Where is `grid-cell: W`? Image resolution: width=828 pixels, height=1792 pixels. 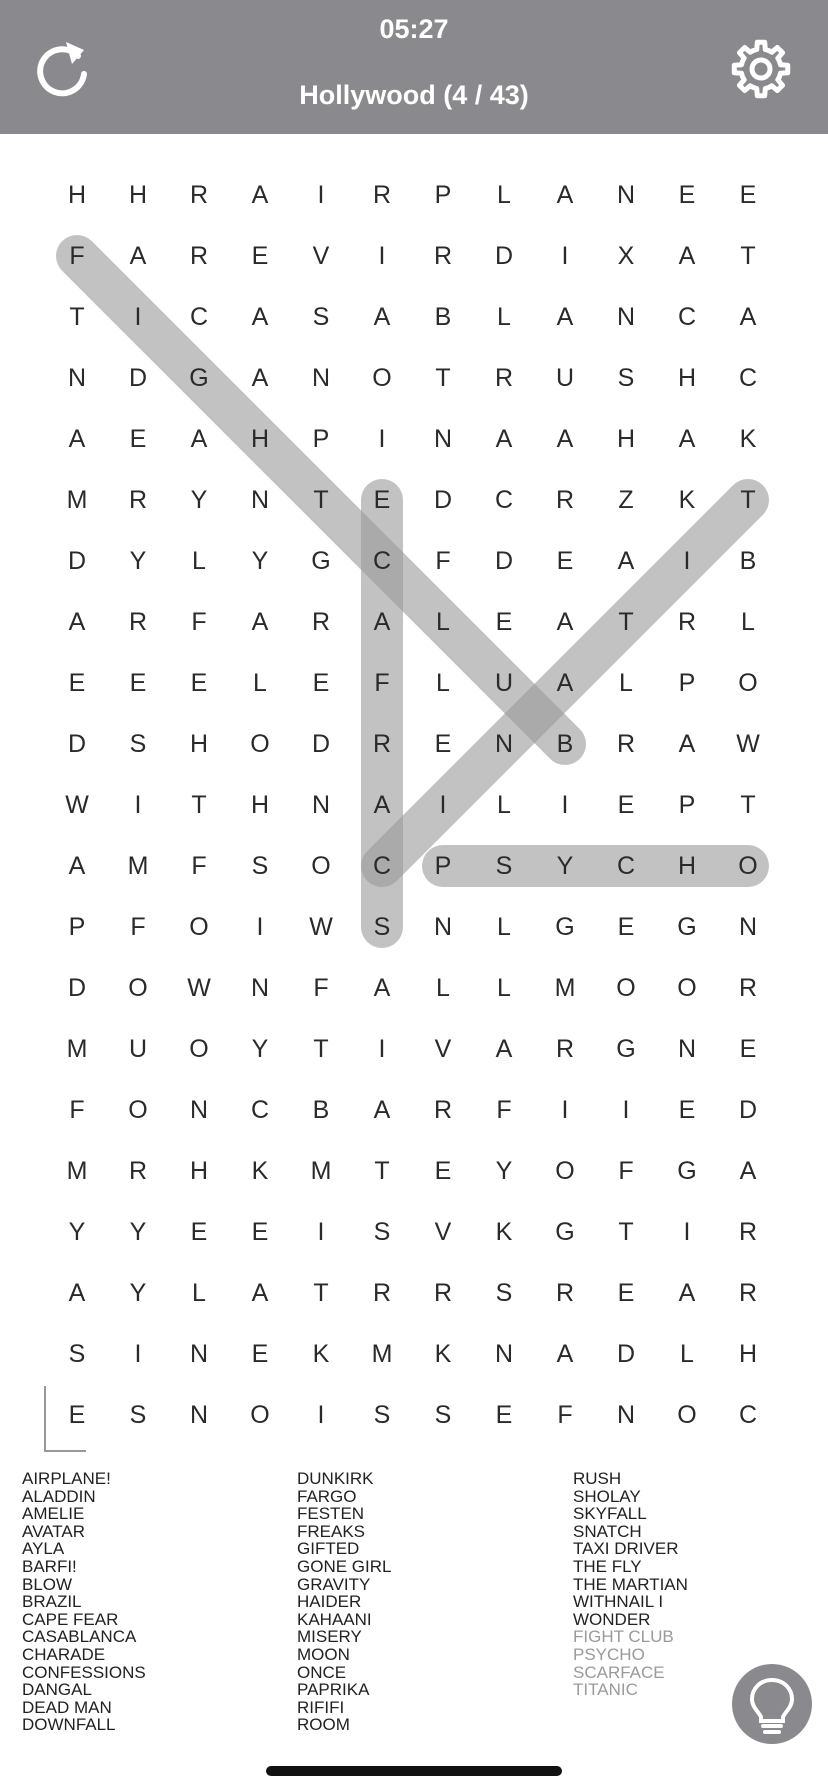
grid-cell: W is located at coordinates (748, 744).